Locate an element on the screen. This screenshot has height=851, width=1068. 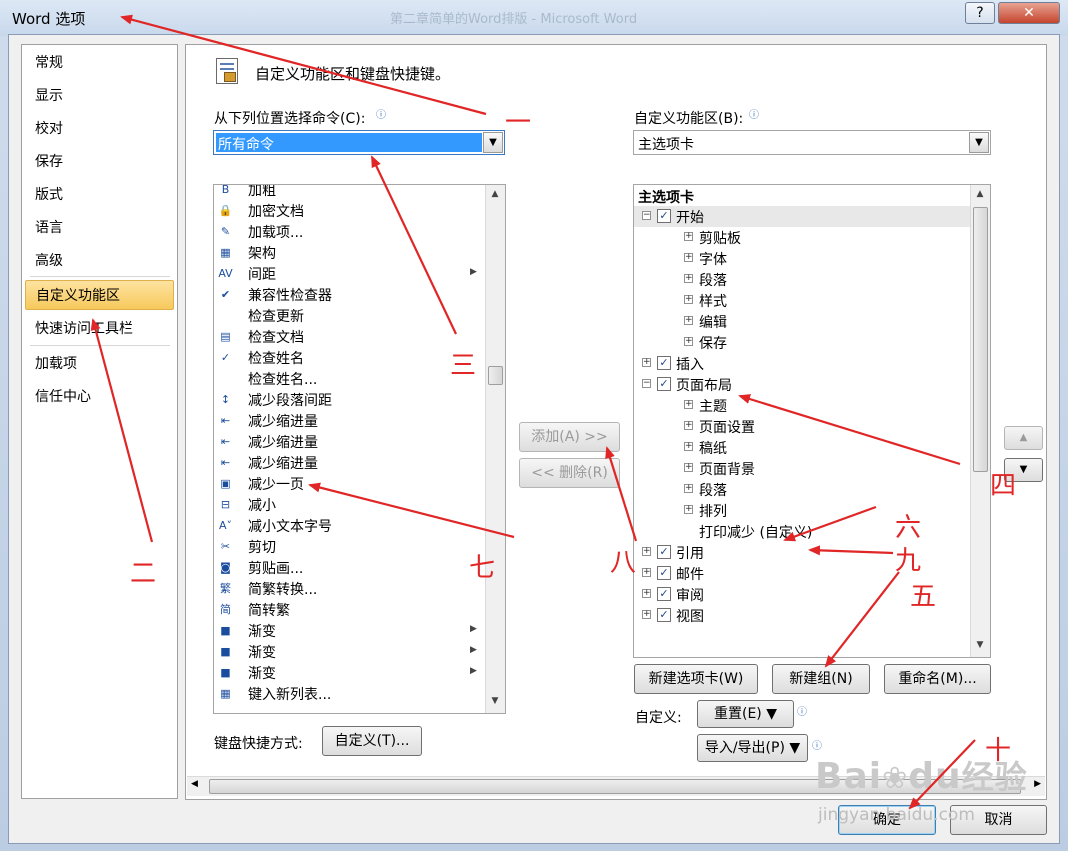
annotation-five: 五 is located at coordinates (923, 597).